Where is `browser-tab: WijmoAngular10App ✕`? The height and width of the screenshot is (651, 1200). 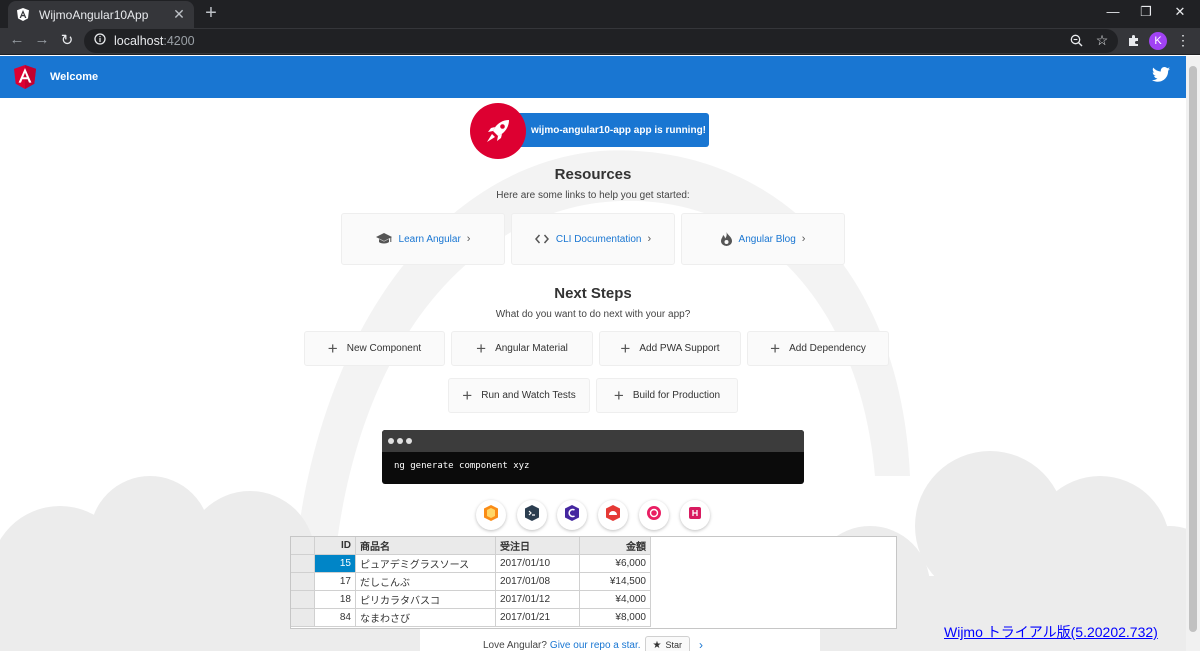
browser-tab: WijmoAngular10App ✕ is located at coordinates (101, 14).